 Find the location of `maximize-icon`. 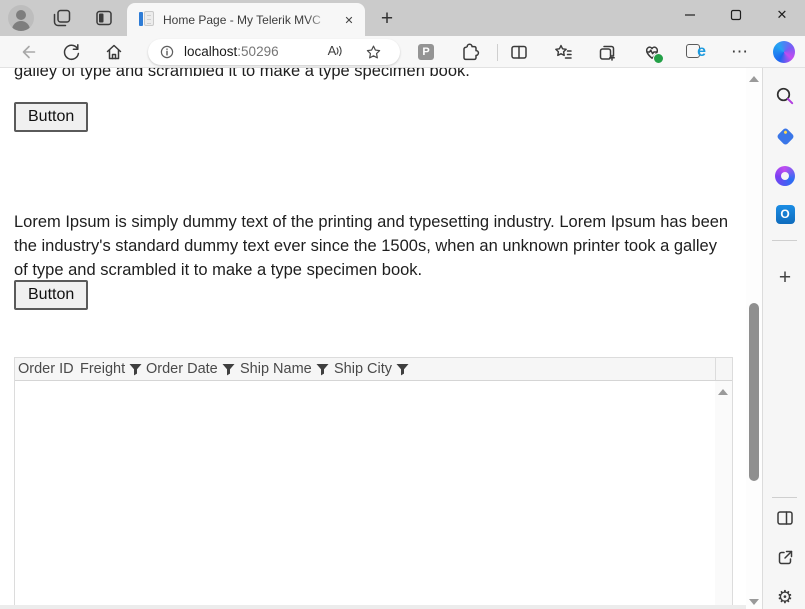

maximize-icon is located at coordinates (736, 15).